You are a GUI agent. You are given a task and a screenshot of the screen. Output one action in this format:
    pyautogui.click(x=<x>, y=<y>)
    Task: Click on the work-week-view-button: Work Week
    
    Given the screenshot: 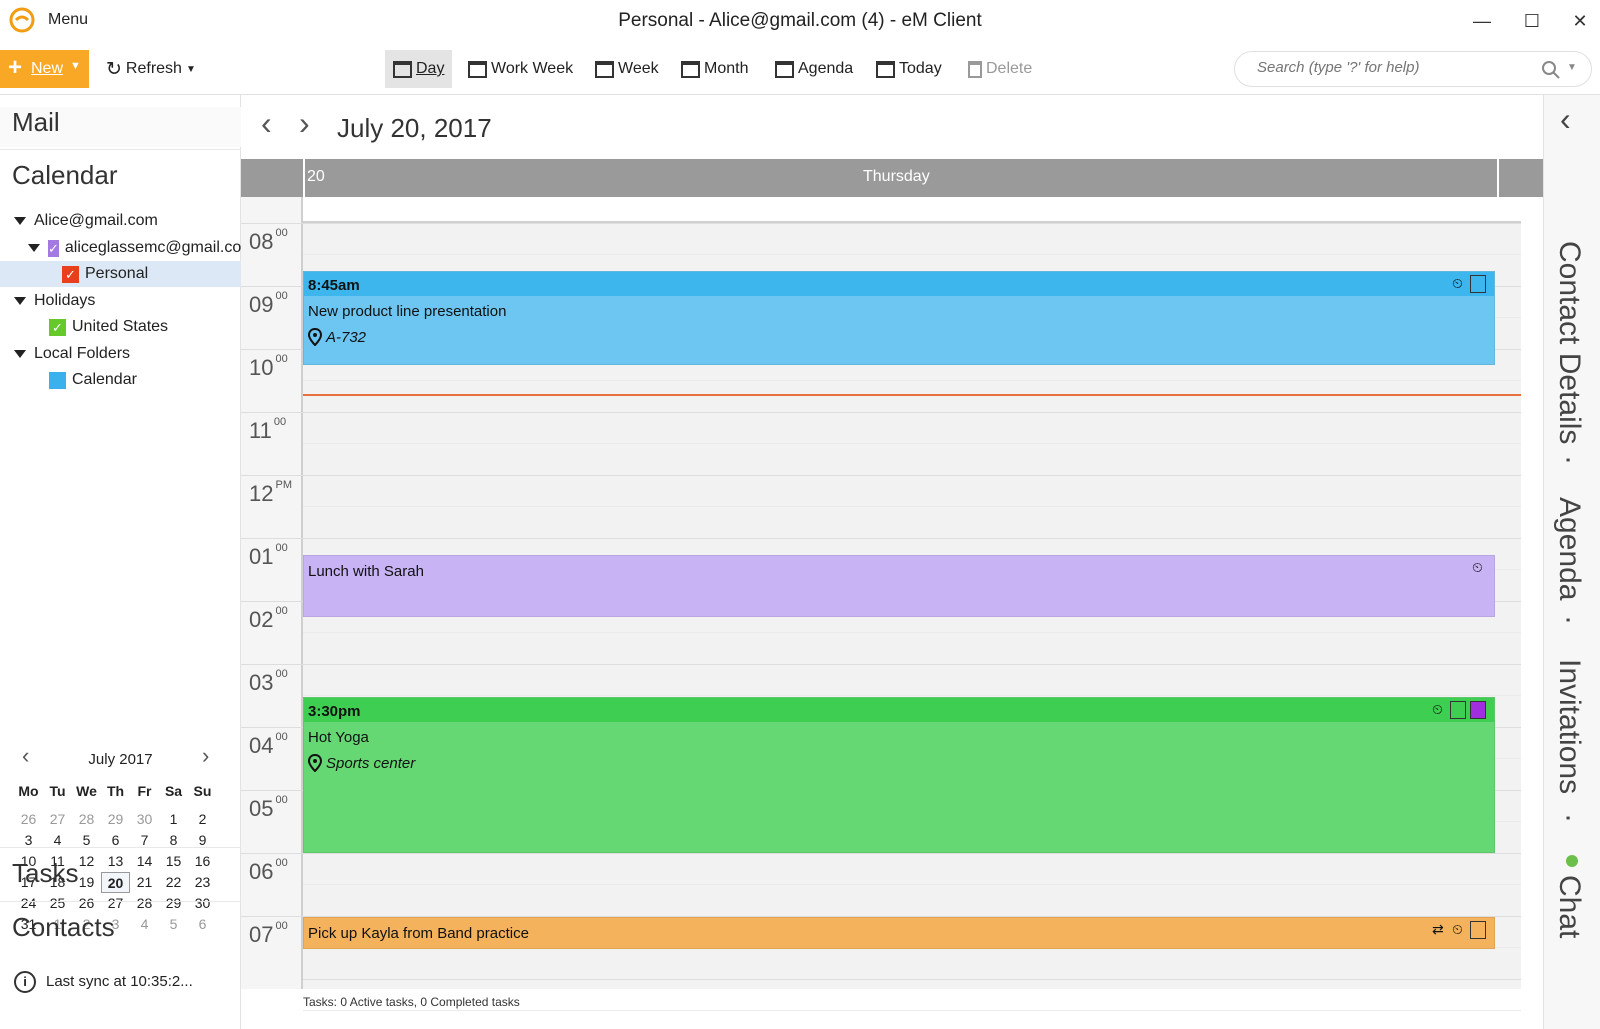 What is the action you would take?
    pyautogui.click(x=520, y=69)
    